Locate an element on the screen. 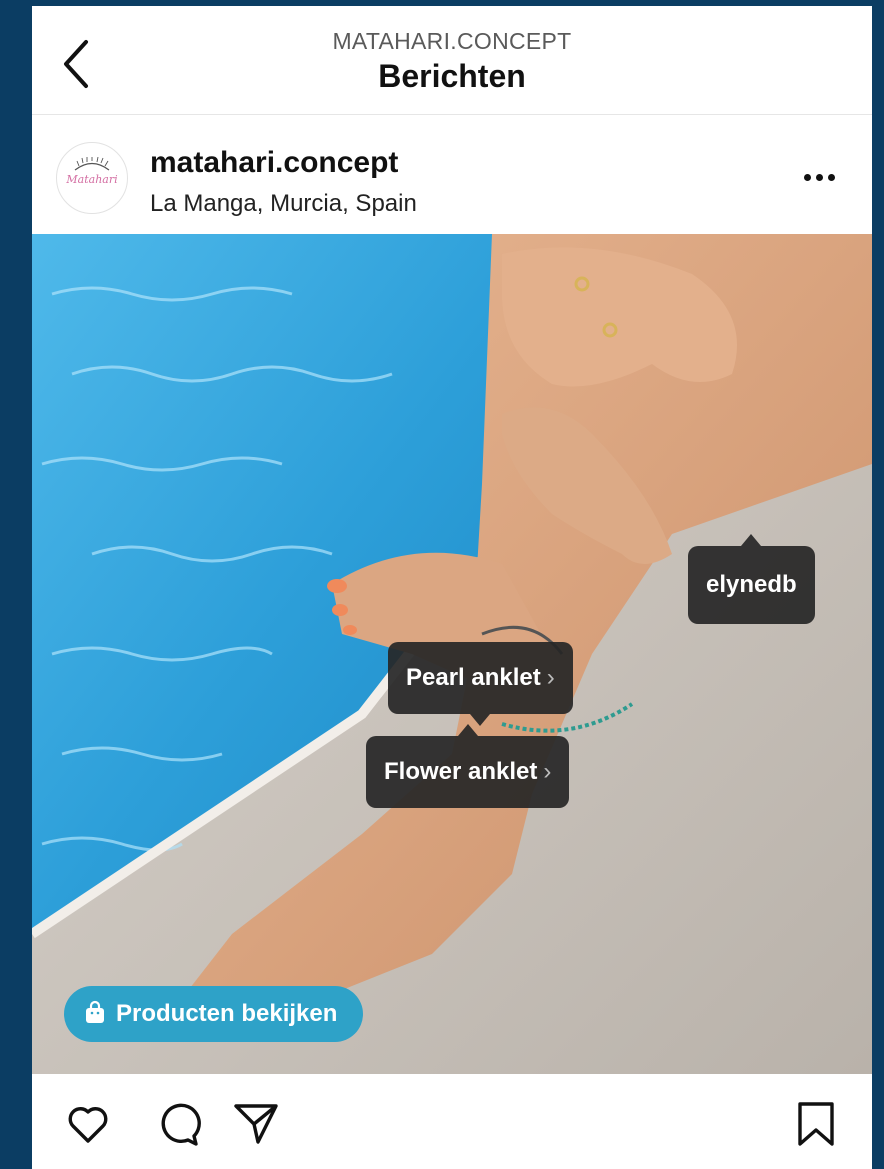 The width and height of the screenshot is (884, 1169). product-tag-label: Pearl anklet is located at coordinates (473, 677).